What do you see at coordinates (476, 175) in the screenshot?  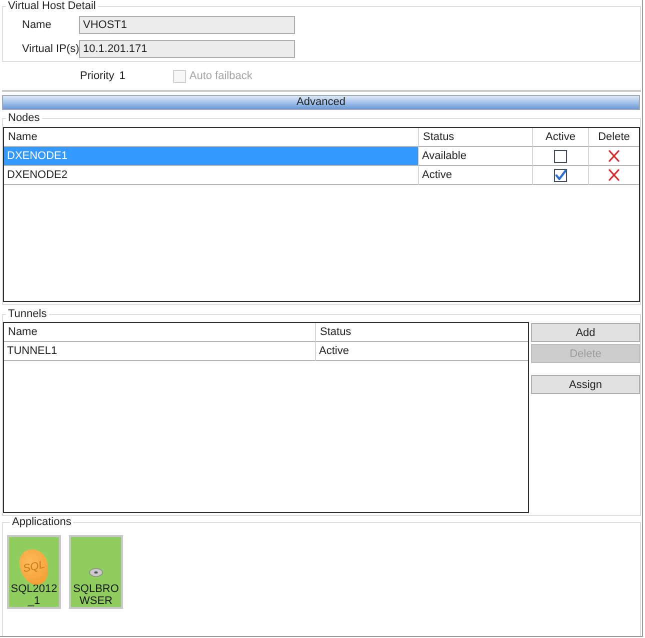 I see `table-cell: Active` at bounding box center [476, 175].